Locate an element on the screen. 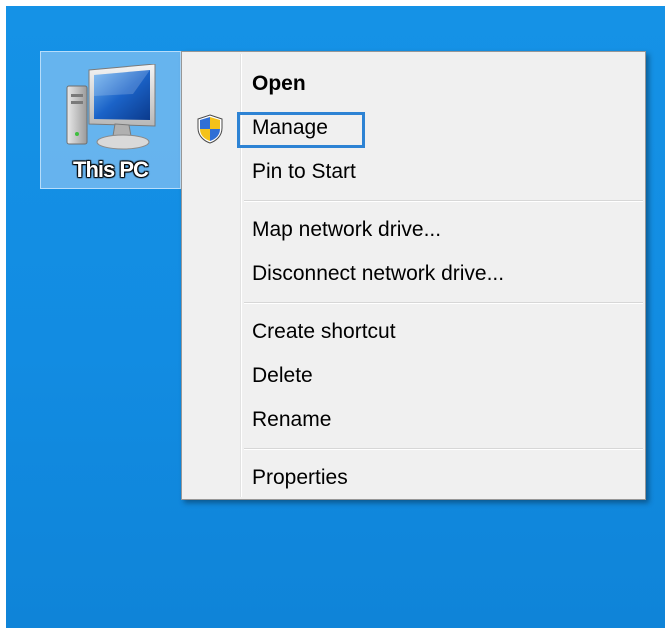  menu-item-label: Open is located at coordinates (279, 83).